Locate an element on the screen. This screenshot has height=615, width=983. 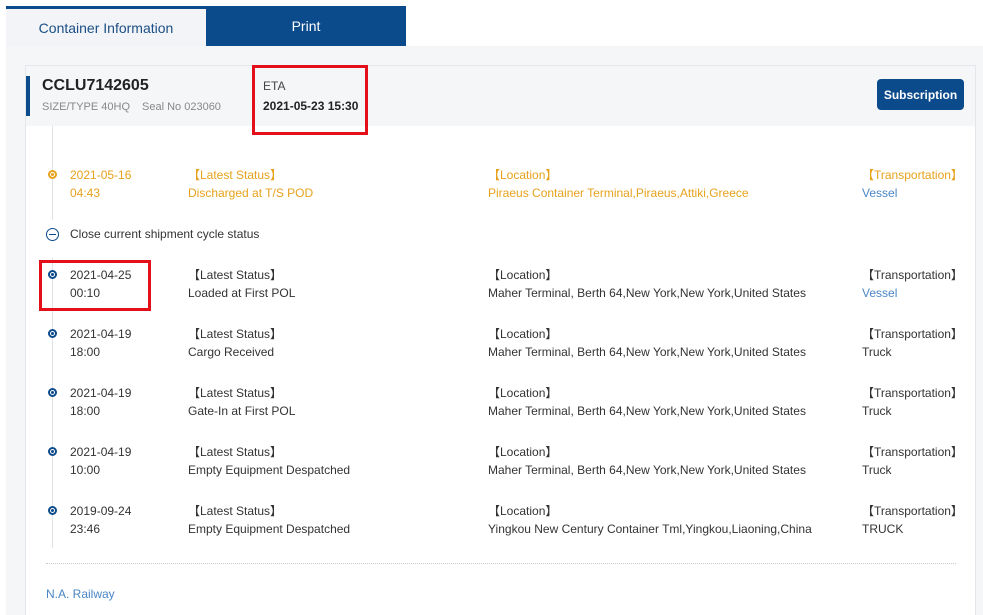
eta-highlight-box is located at coordinates (310, 100).